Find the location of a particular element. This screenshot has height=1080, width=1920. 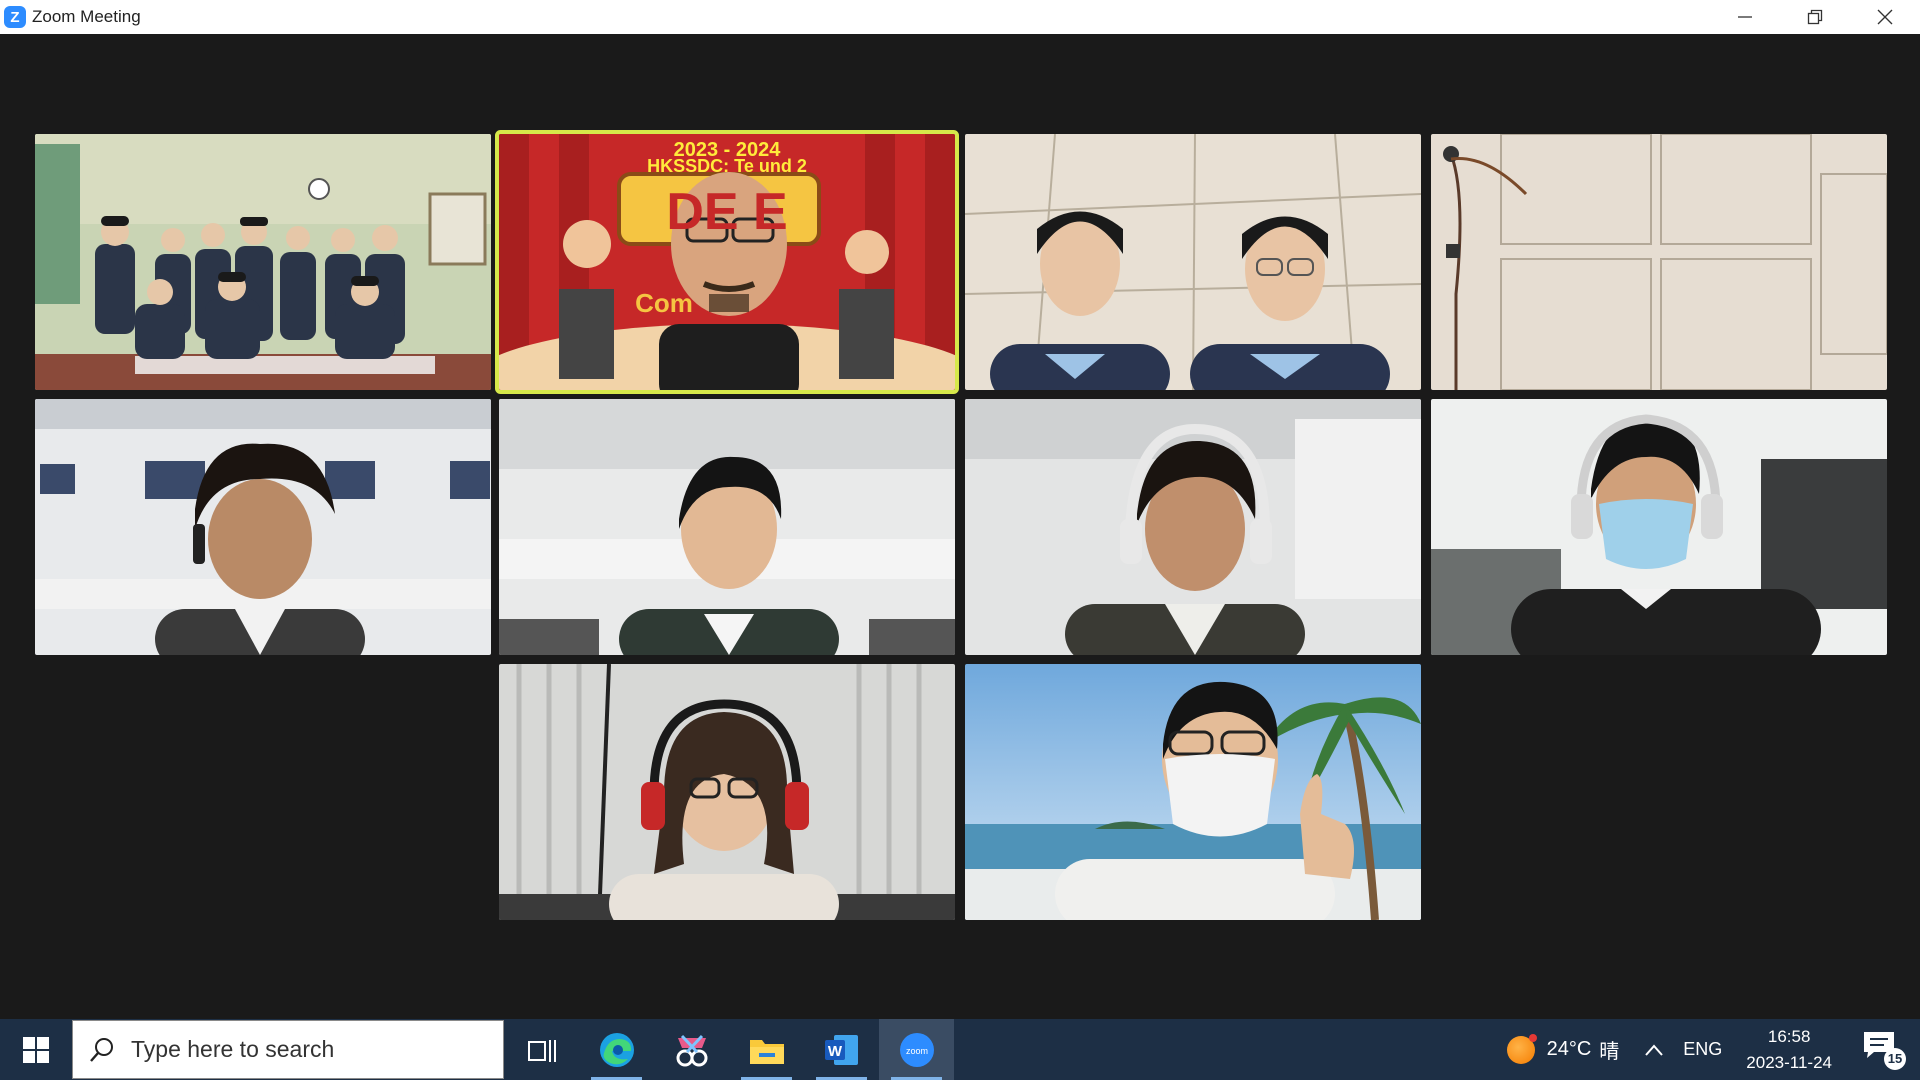

video-tile-student-mask is located at coordinates (1659, 527).